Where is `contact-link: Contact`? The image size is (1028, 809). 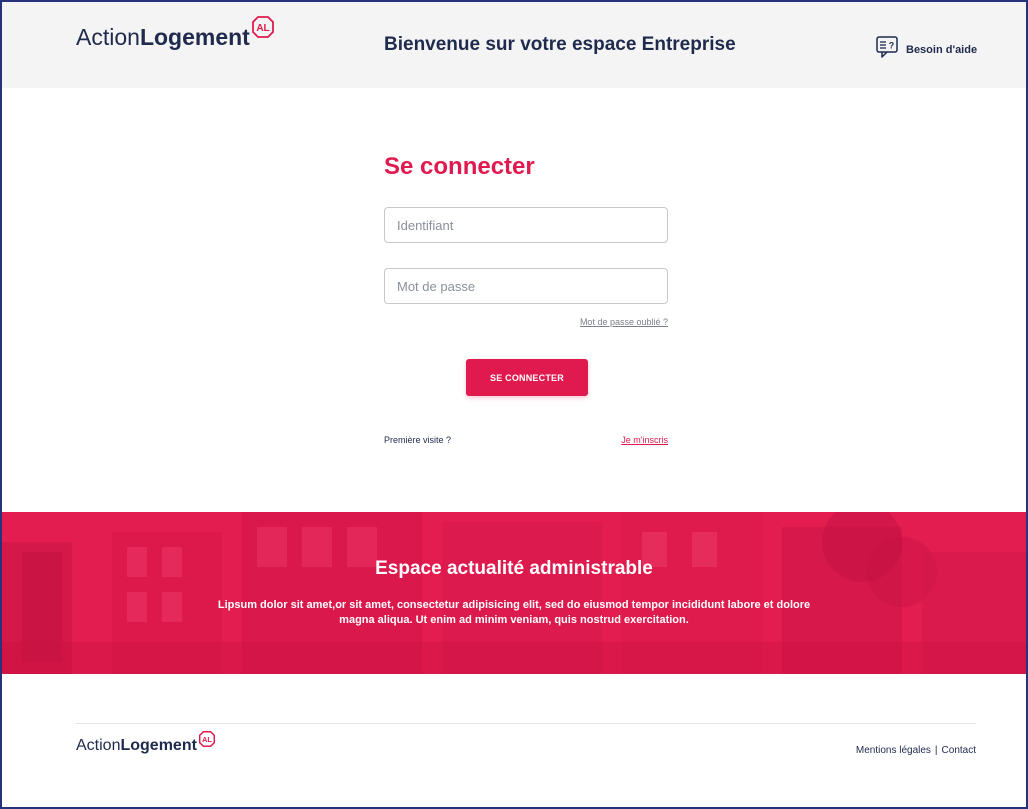 contact-link: Contact is located at coordinates (959, 750).